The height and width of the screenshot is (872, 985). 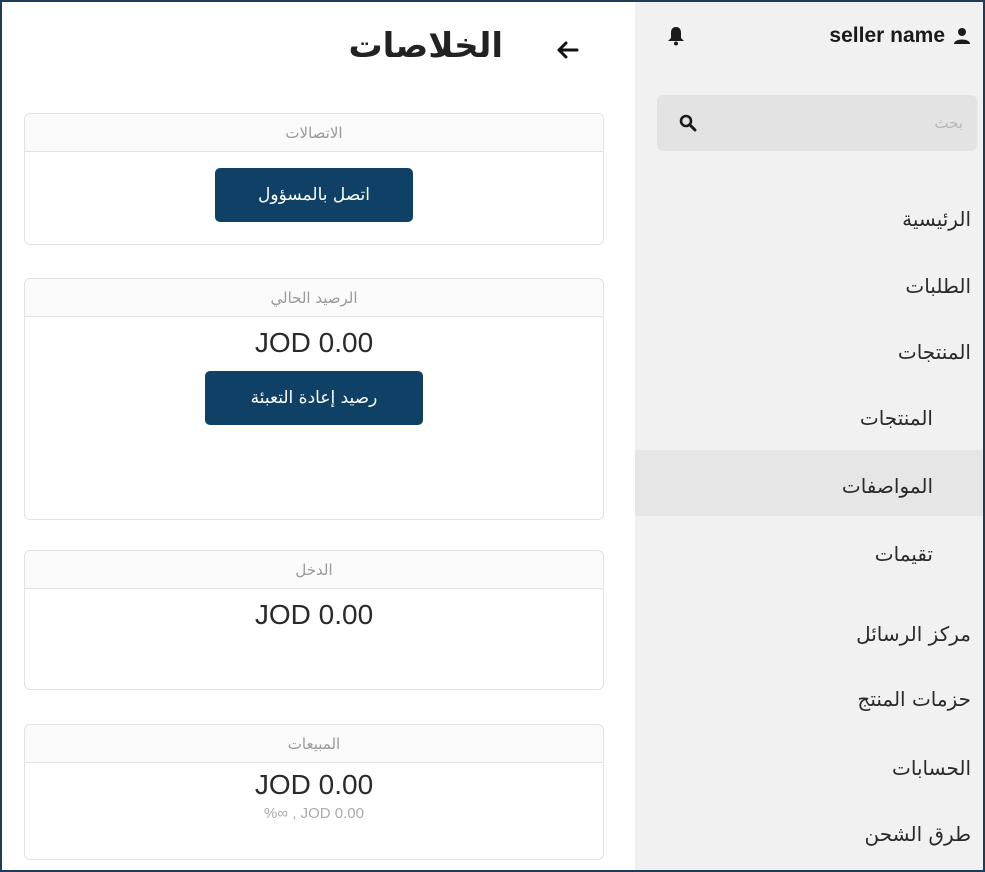 I want to click on seller-info: seller name, so click(x=900, y=36).